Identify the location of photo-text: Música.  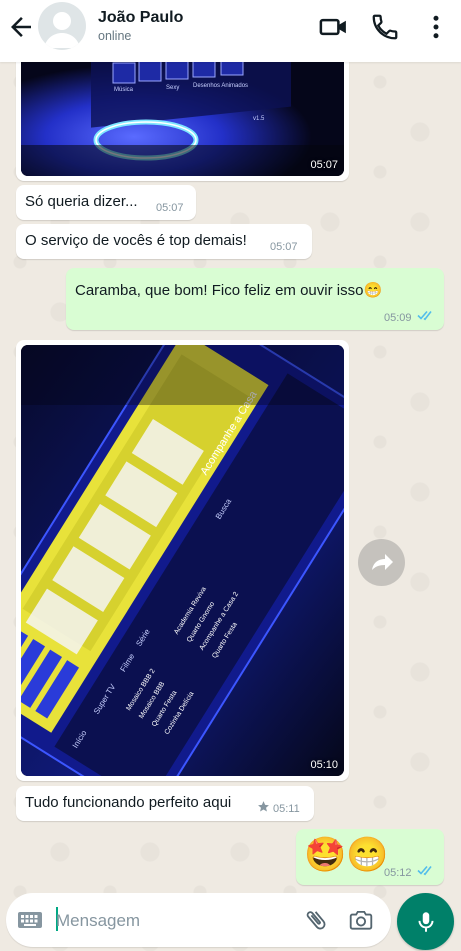
(124, 90).